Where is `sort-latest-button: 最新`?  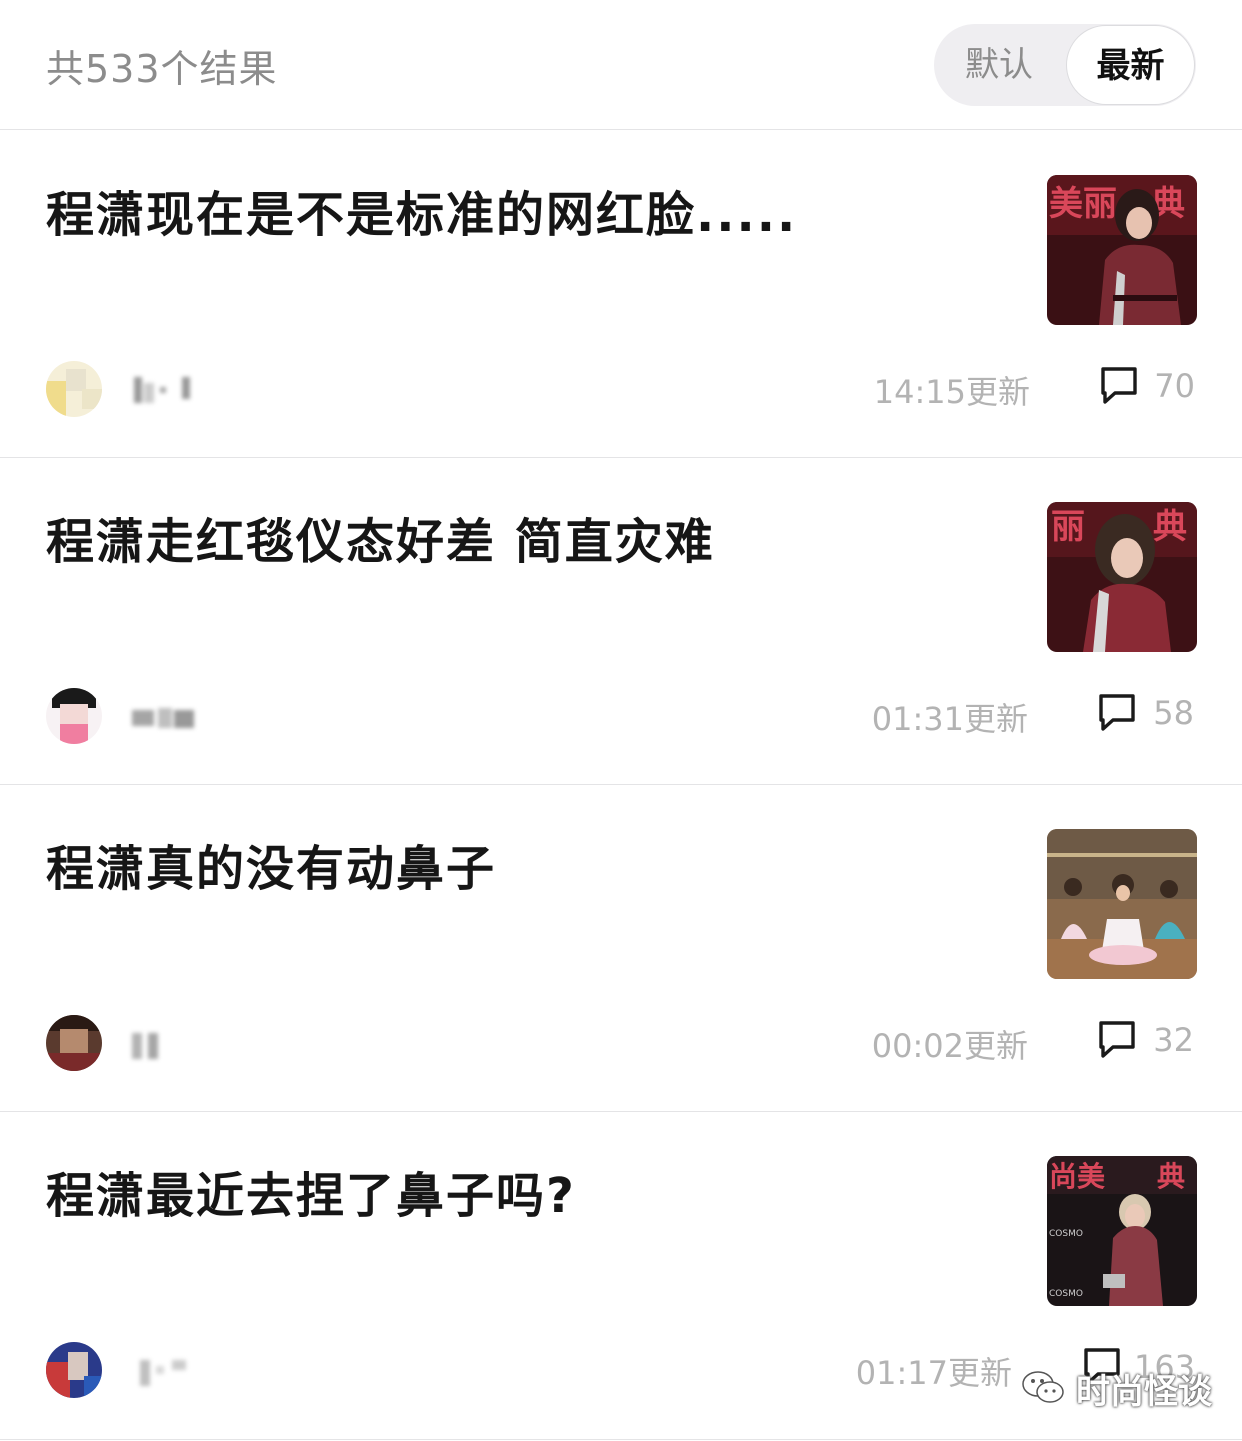
sort-latest-button: 最新 is located at coordinates (1130, 65).